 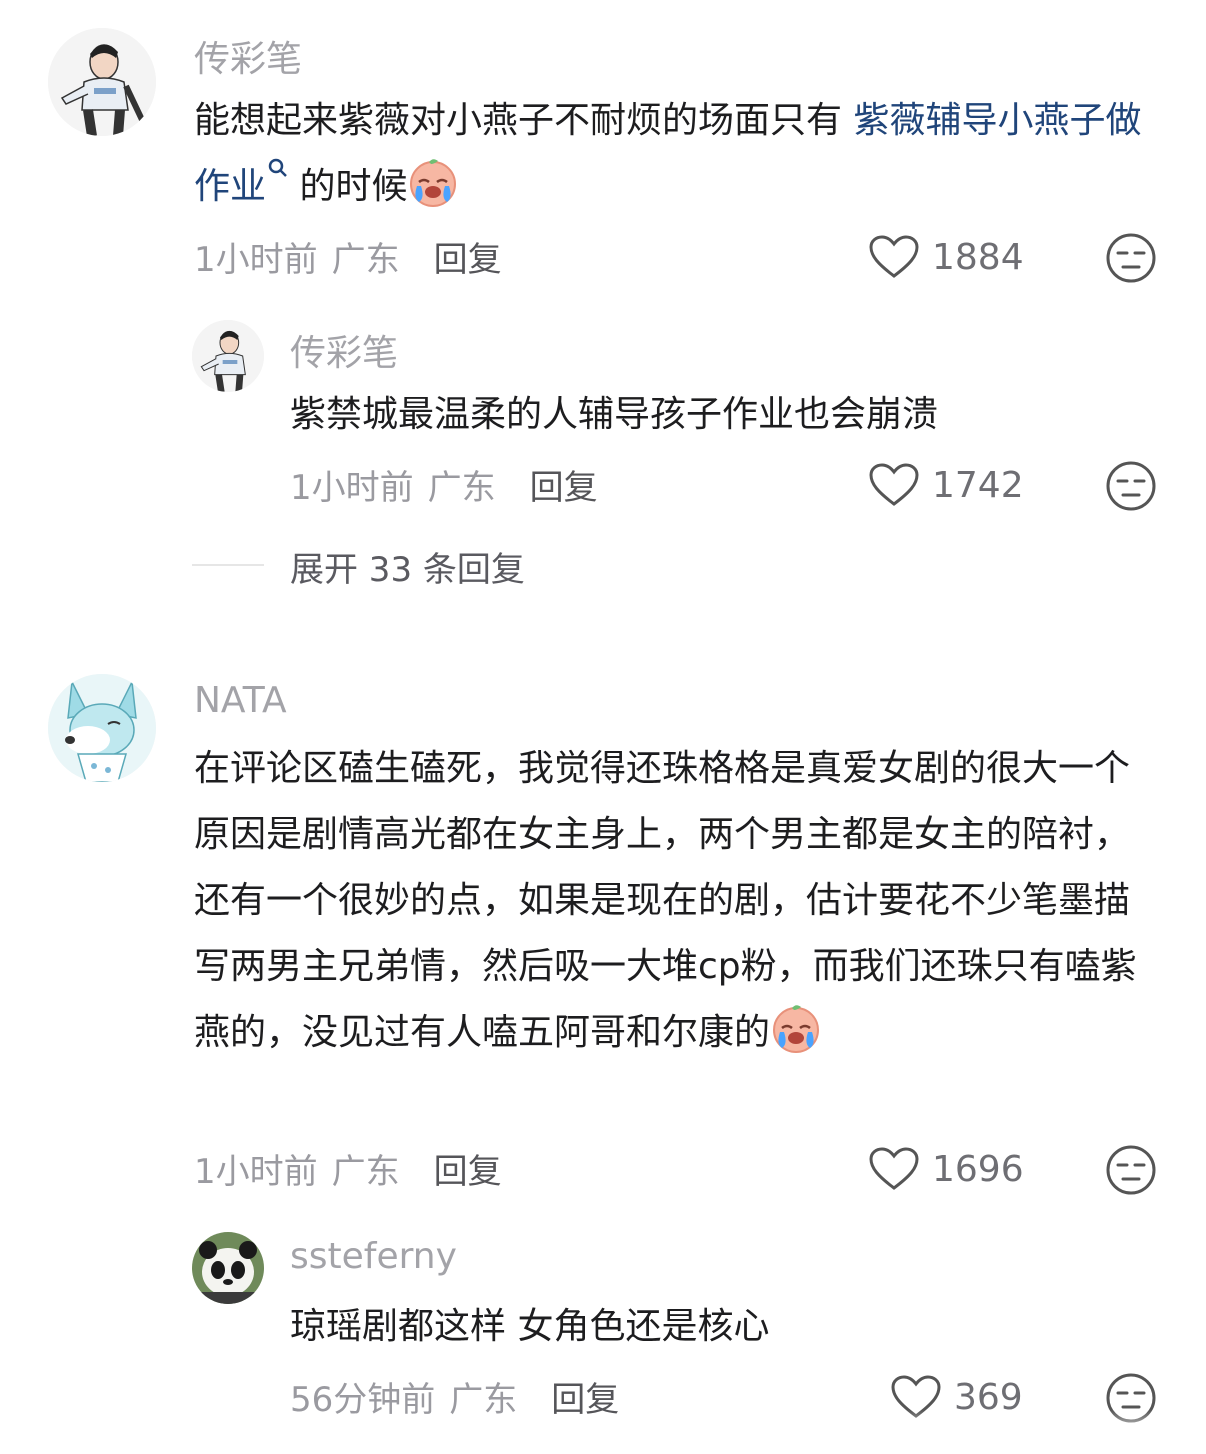 I want to click on comment-text-suffix: 的时候, so click(x=348, y=186).